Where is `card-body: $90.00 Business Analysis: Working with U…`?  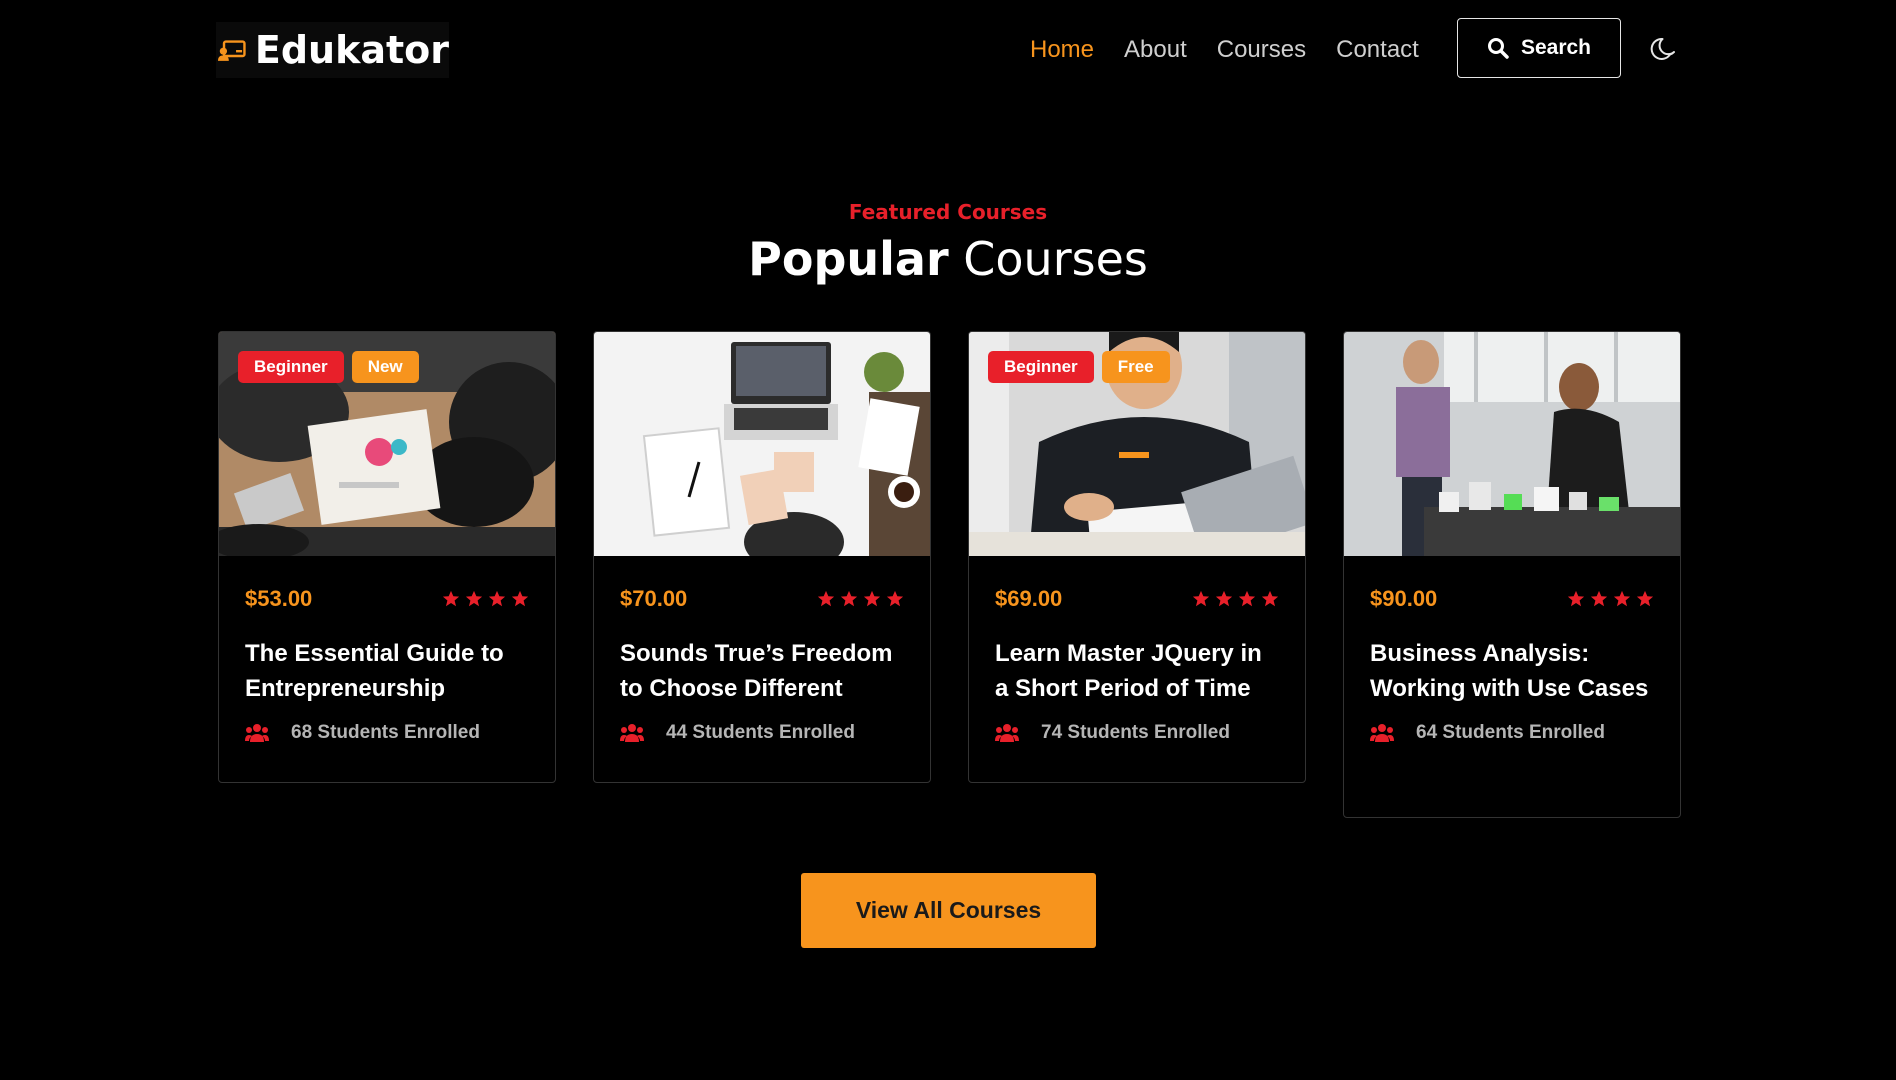
card-body: $90.00 Business Analysis: Working with U… is located at coordinates (1512, 663).